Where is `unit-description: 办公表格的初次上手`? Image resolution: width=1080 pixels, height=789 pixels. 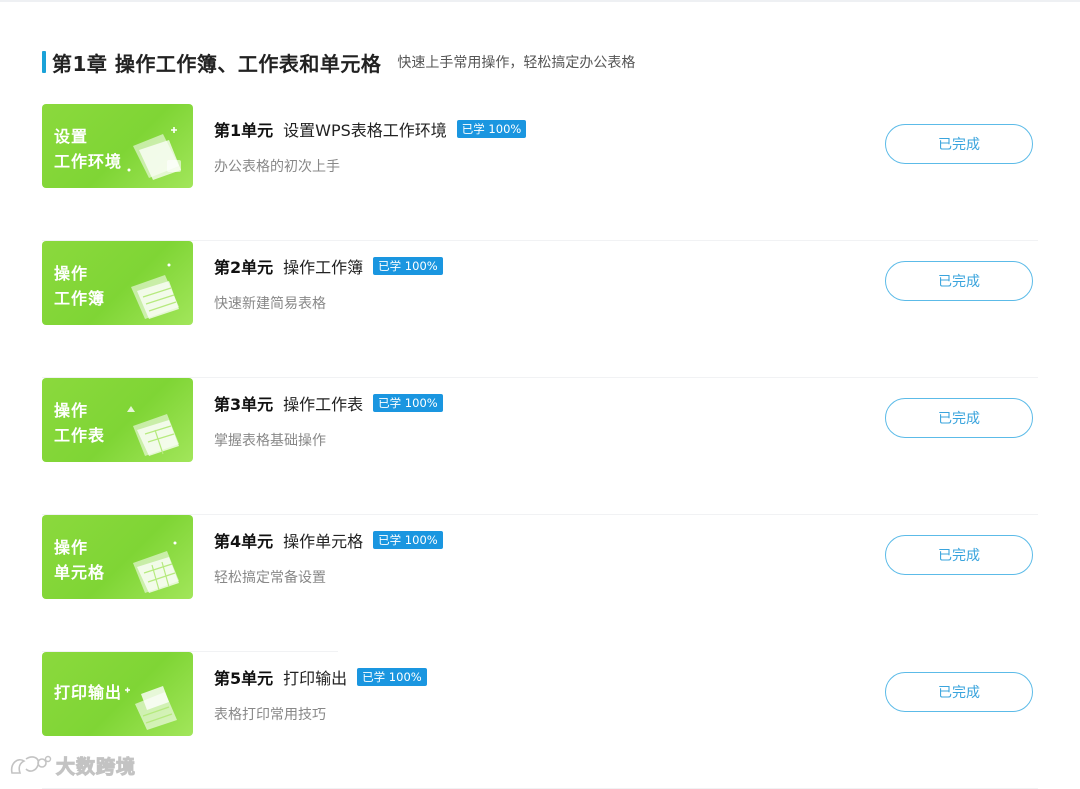 unit-description: 办公表格的初次上手 is located at coordinates (277, 167).